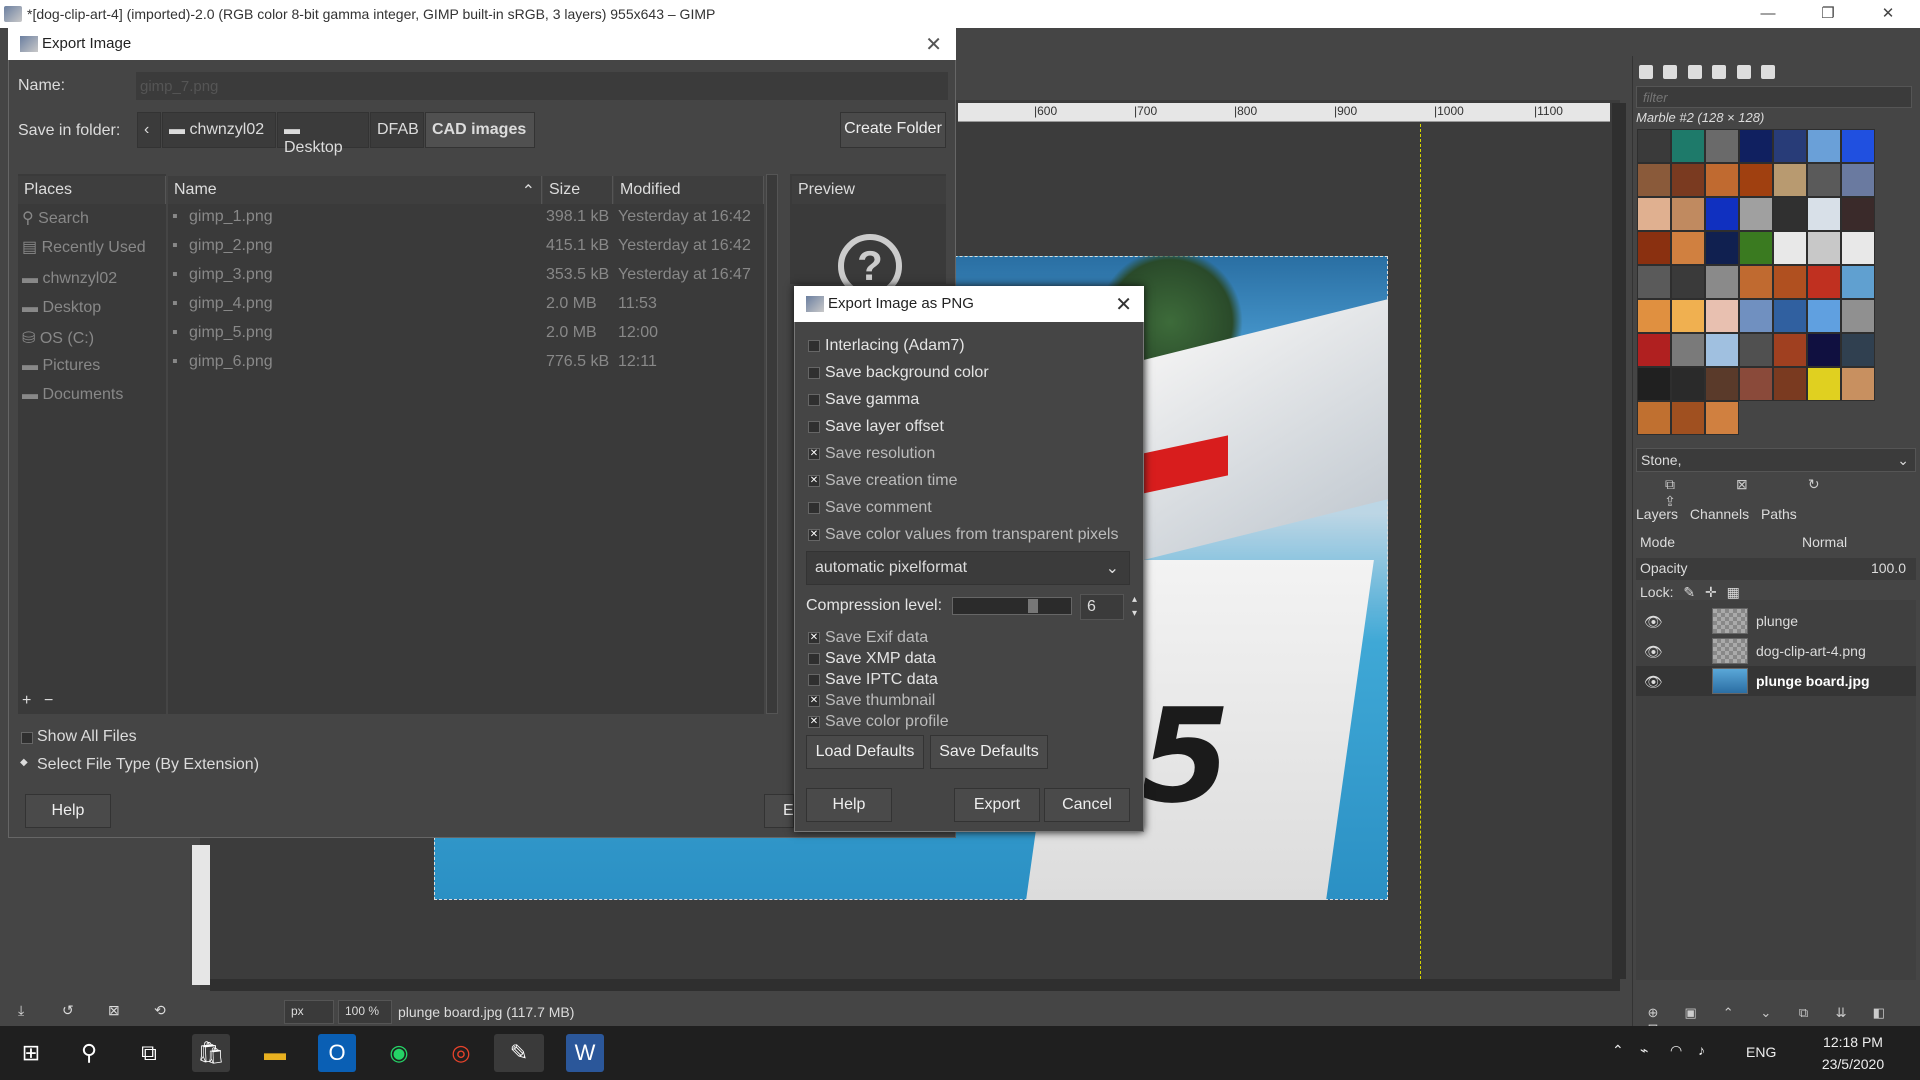  I want to click on wifi-icon: ◠, so click(1676, 1050).